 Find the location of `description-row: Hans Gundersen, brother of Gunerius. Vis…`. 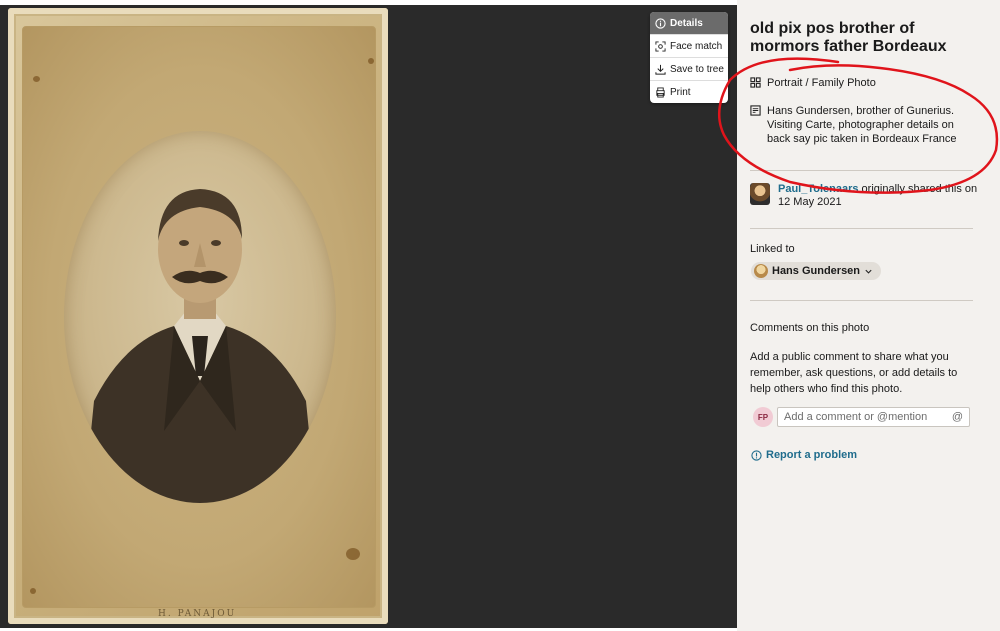

description-row: Hans Gundersen, brother of Gunerius. Vis… is located at coordinates (862, 125).